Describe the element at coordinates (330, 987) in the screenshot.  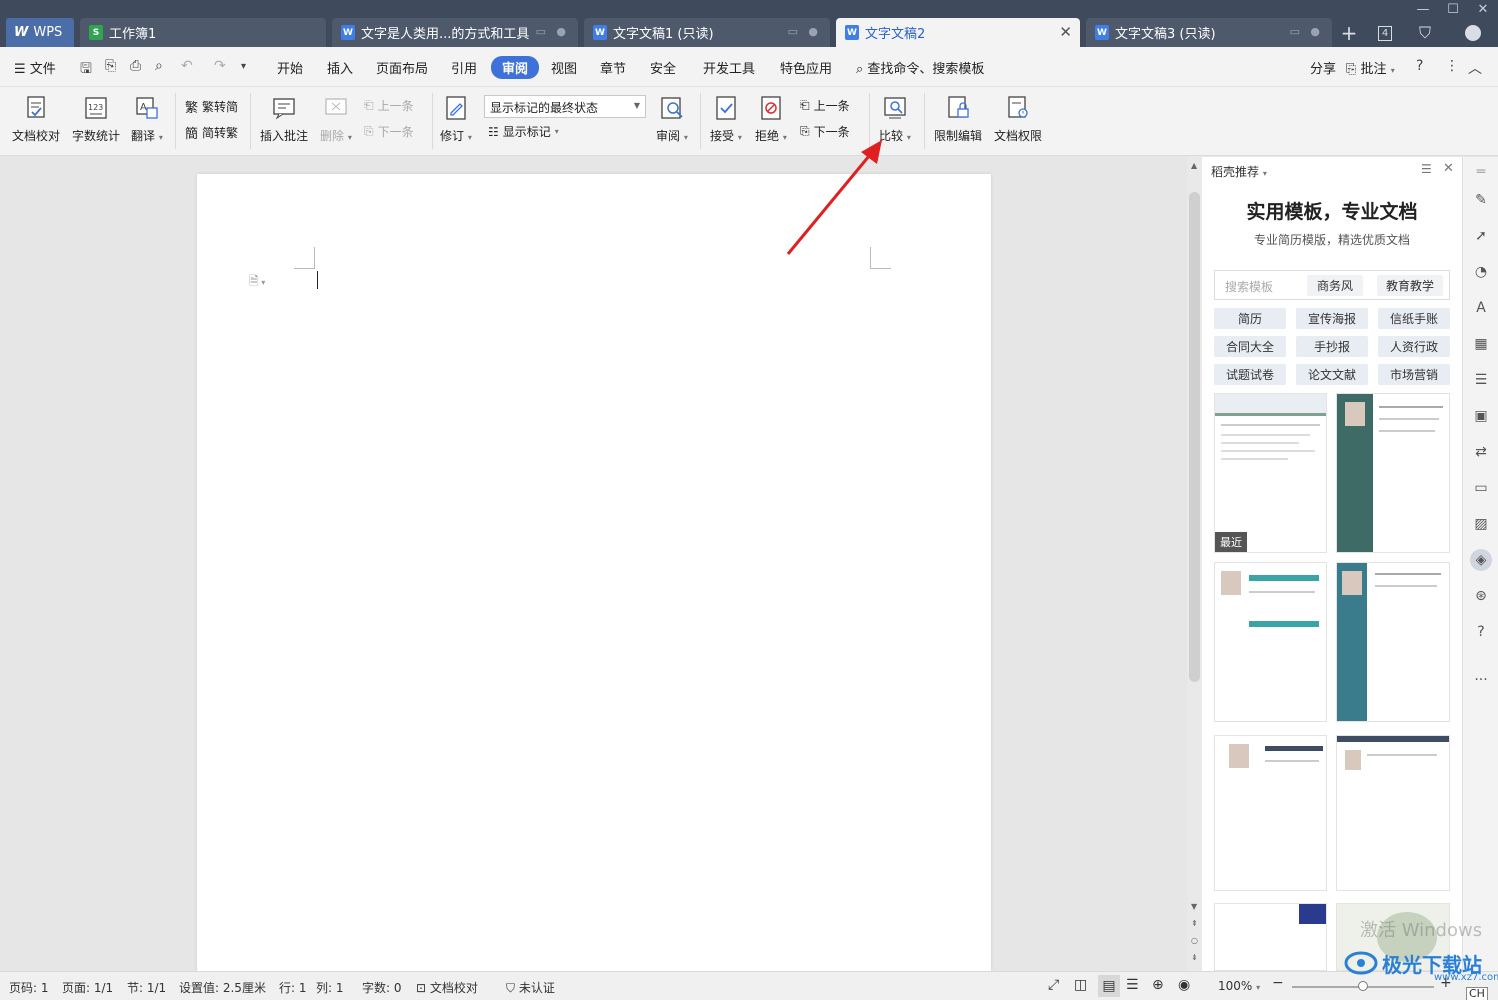
I see `column-indicator: 列: 1` at that location.